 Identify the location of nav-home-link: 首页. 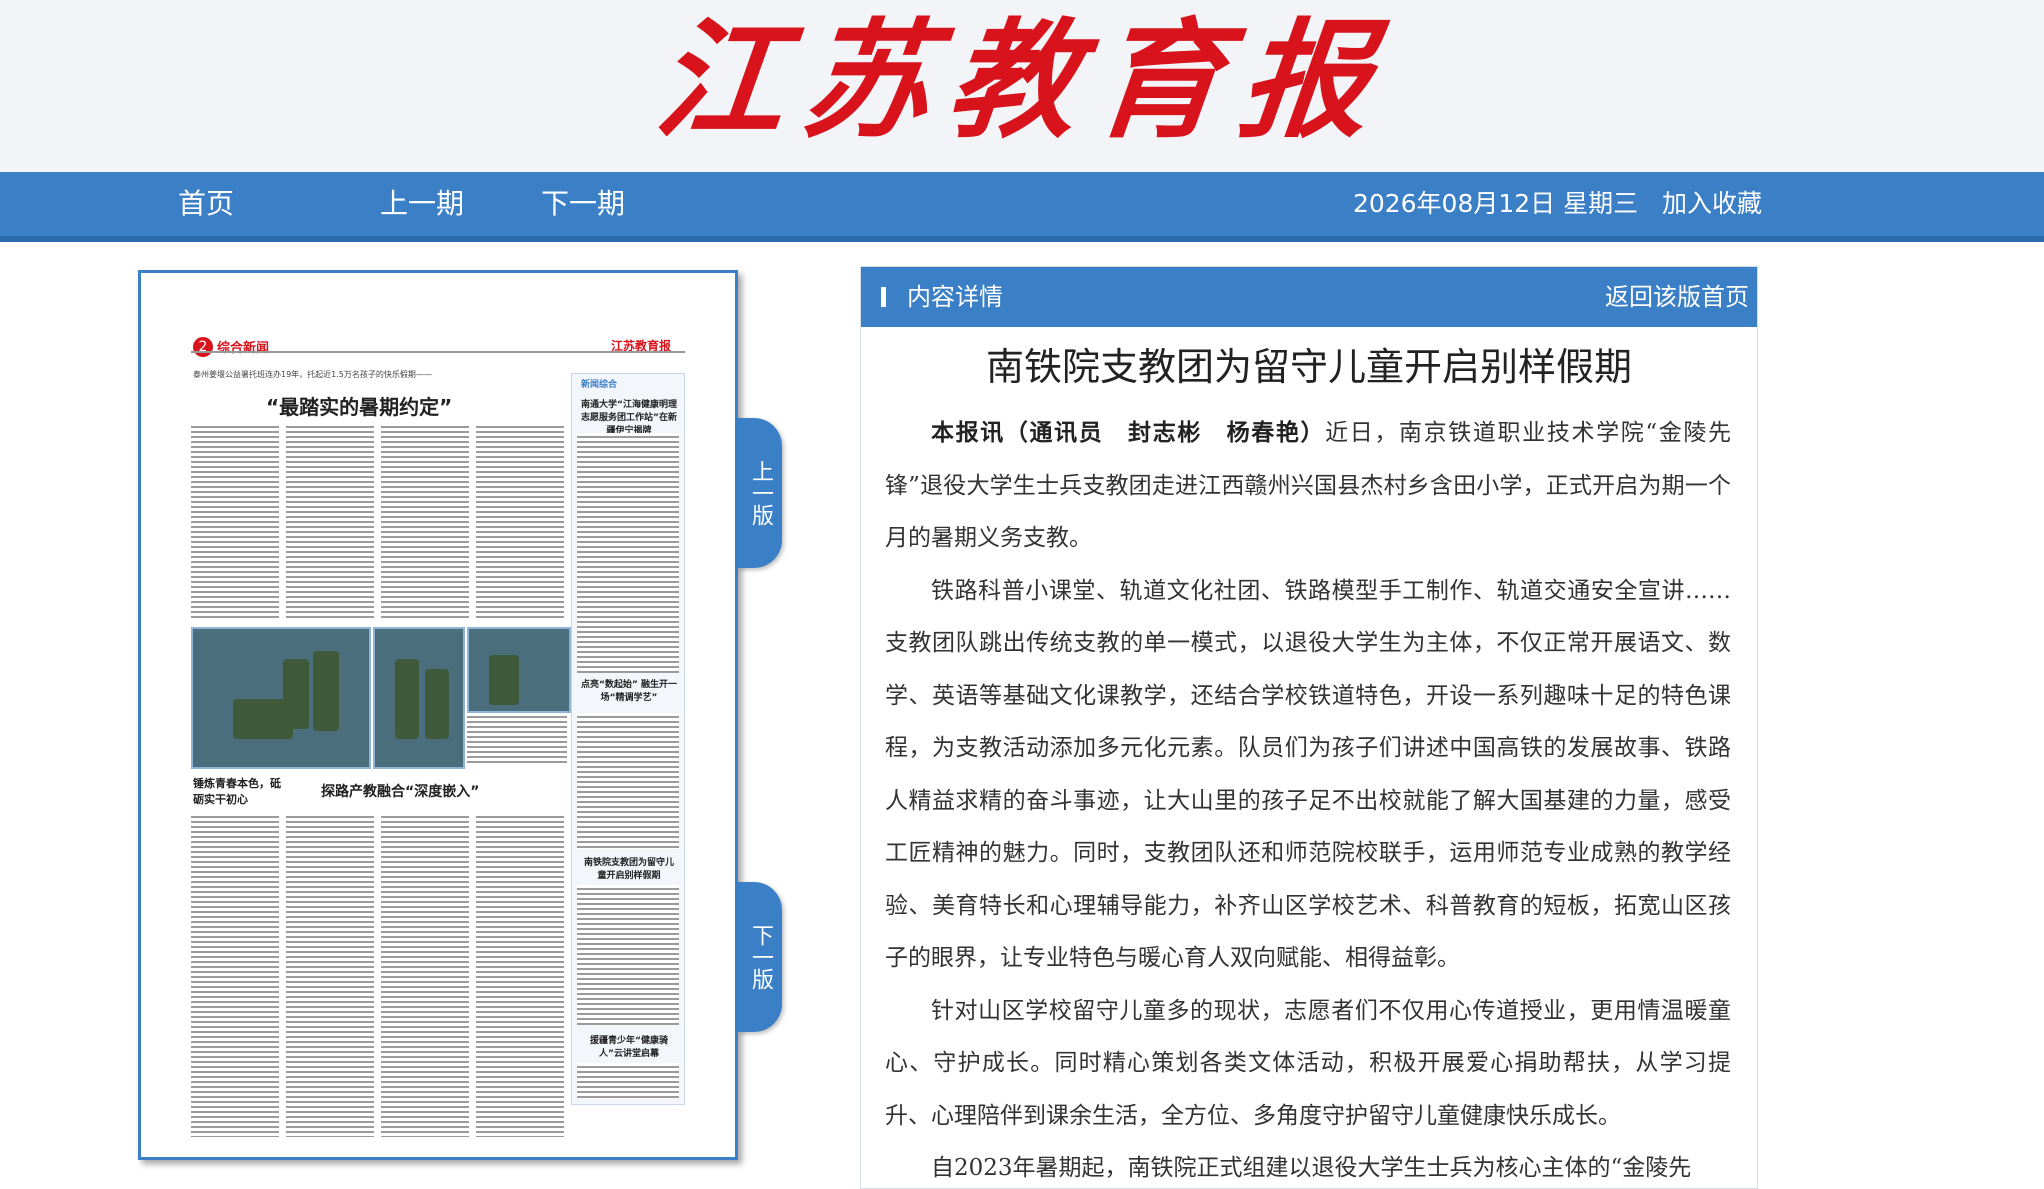
(206, 204).